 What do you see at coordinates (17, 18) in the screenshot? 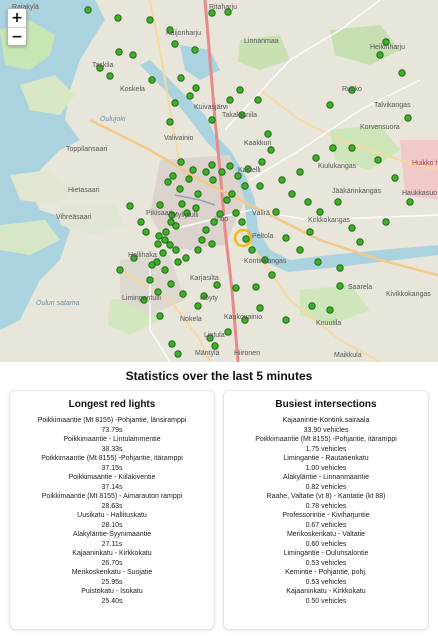
I see `zoom-in-button: +` at bounding box center [17, 18].